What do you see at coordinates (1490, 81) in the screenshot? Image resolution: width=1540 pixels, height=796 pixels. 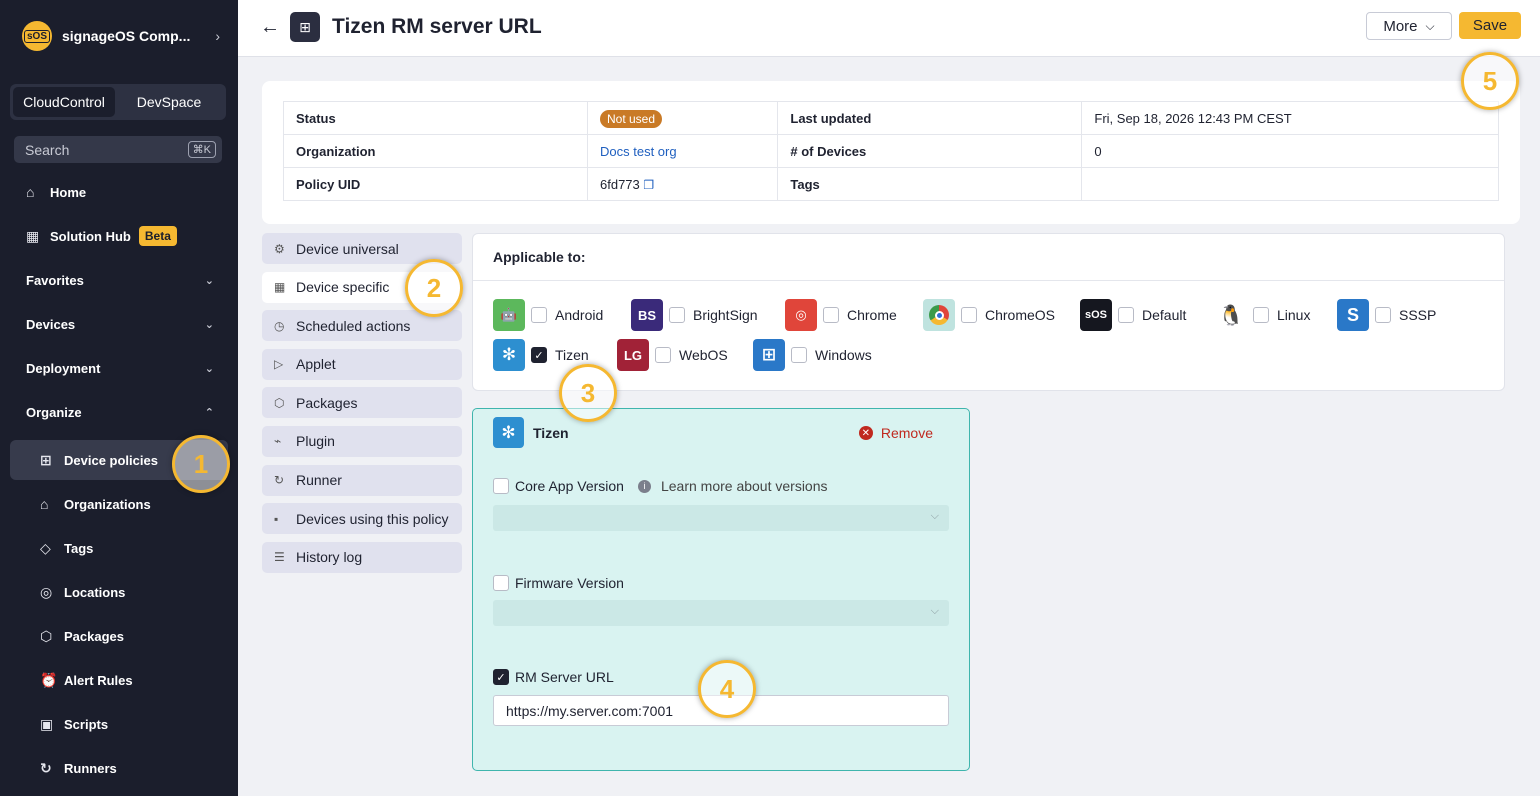 I see `step-marker-5: 5` at bounding box center [1490, 81].